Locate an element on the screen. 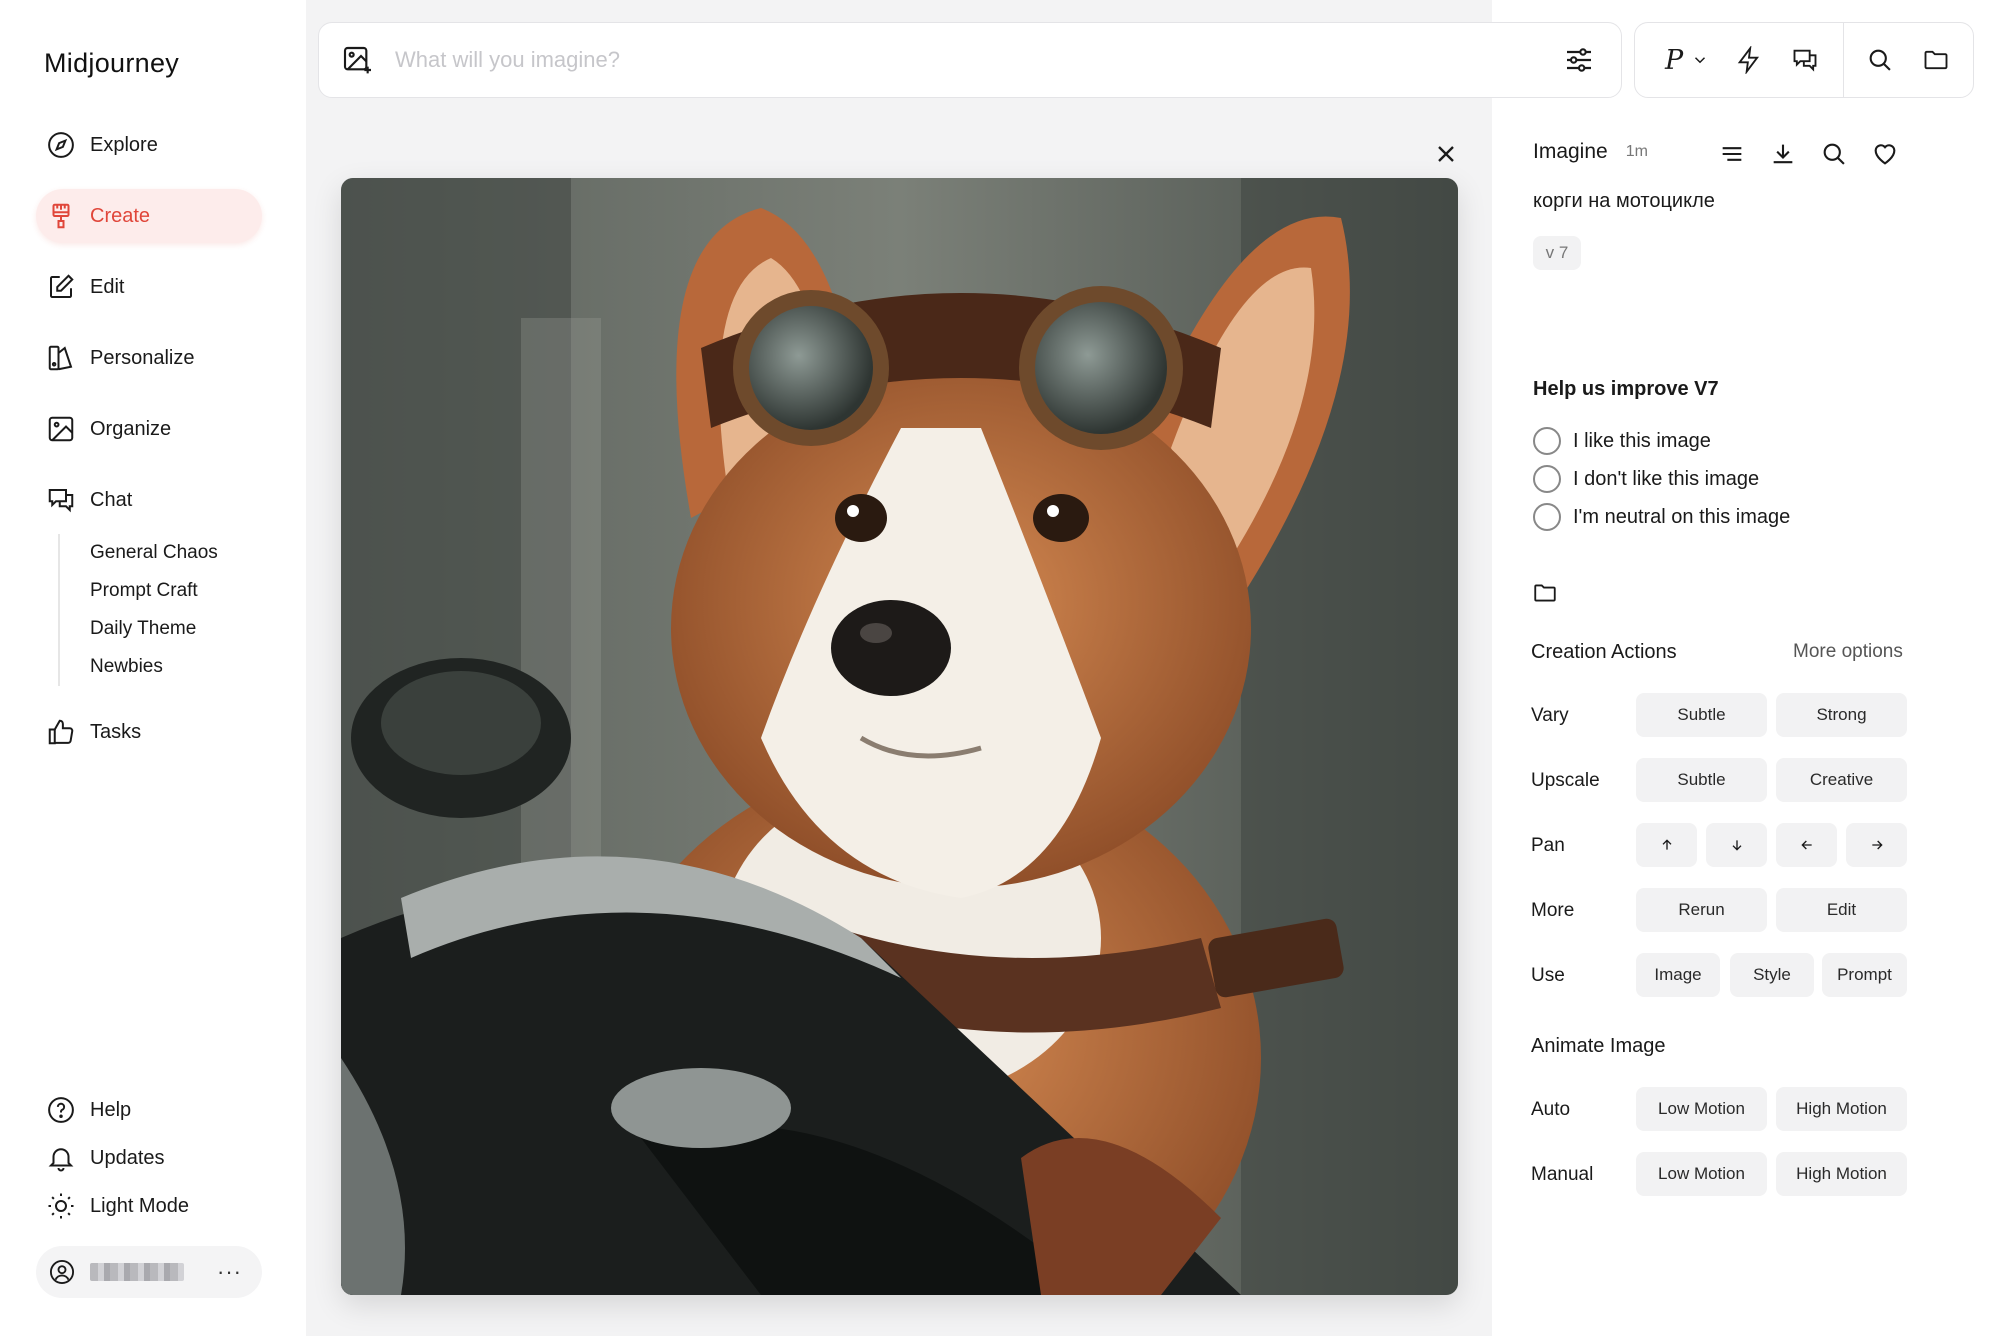 This screenshot has height=1336, width=2000. heart-icon is located at coordinates (1885, 154).